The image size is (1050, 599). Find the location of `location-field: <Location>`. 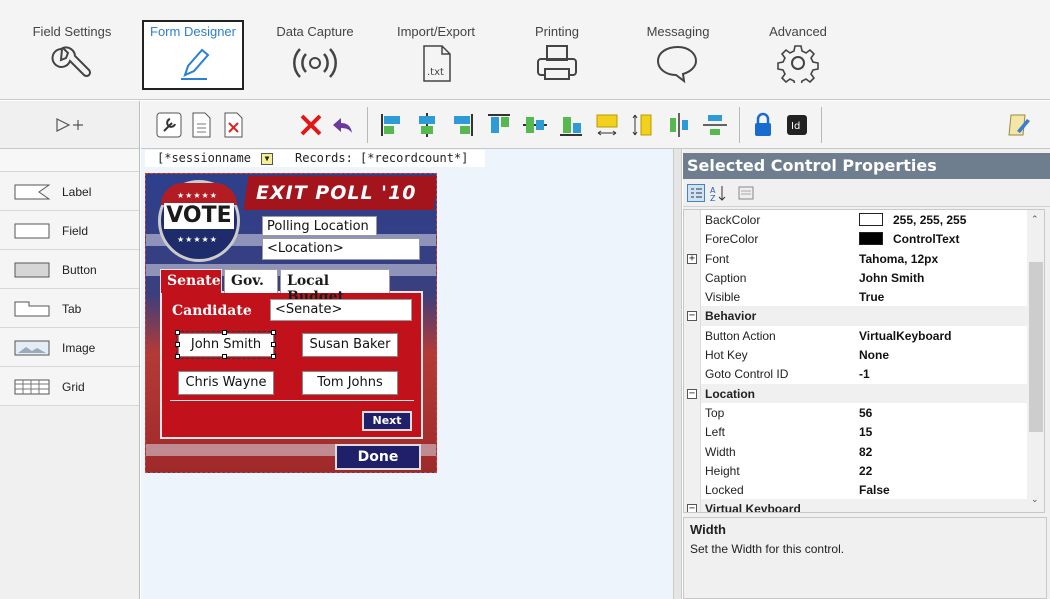

location-field: <Location> is located at coordinates (341, 249).